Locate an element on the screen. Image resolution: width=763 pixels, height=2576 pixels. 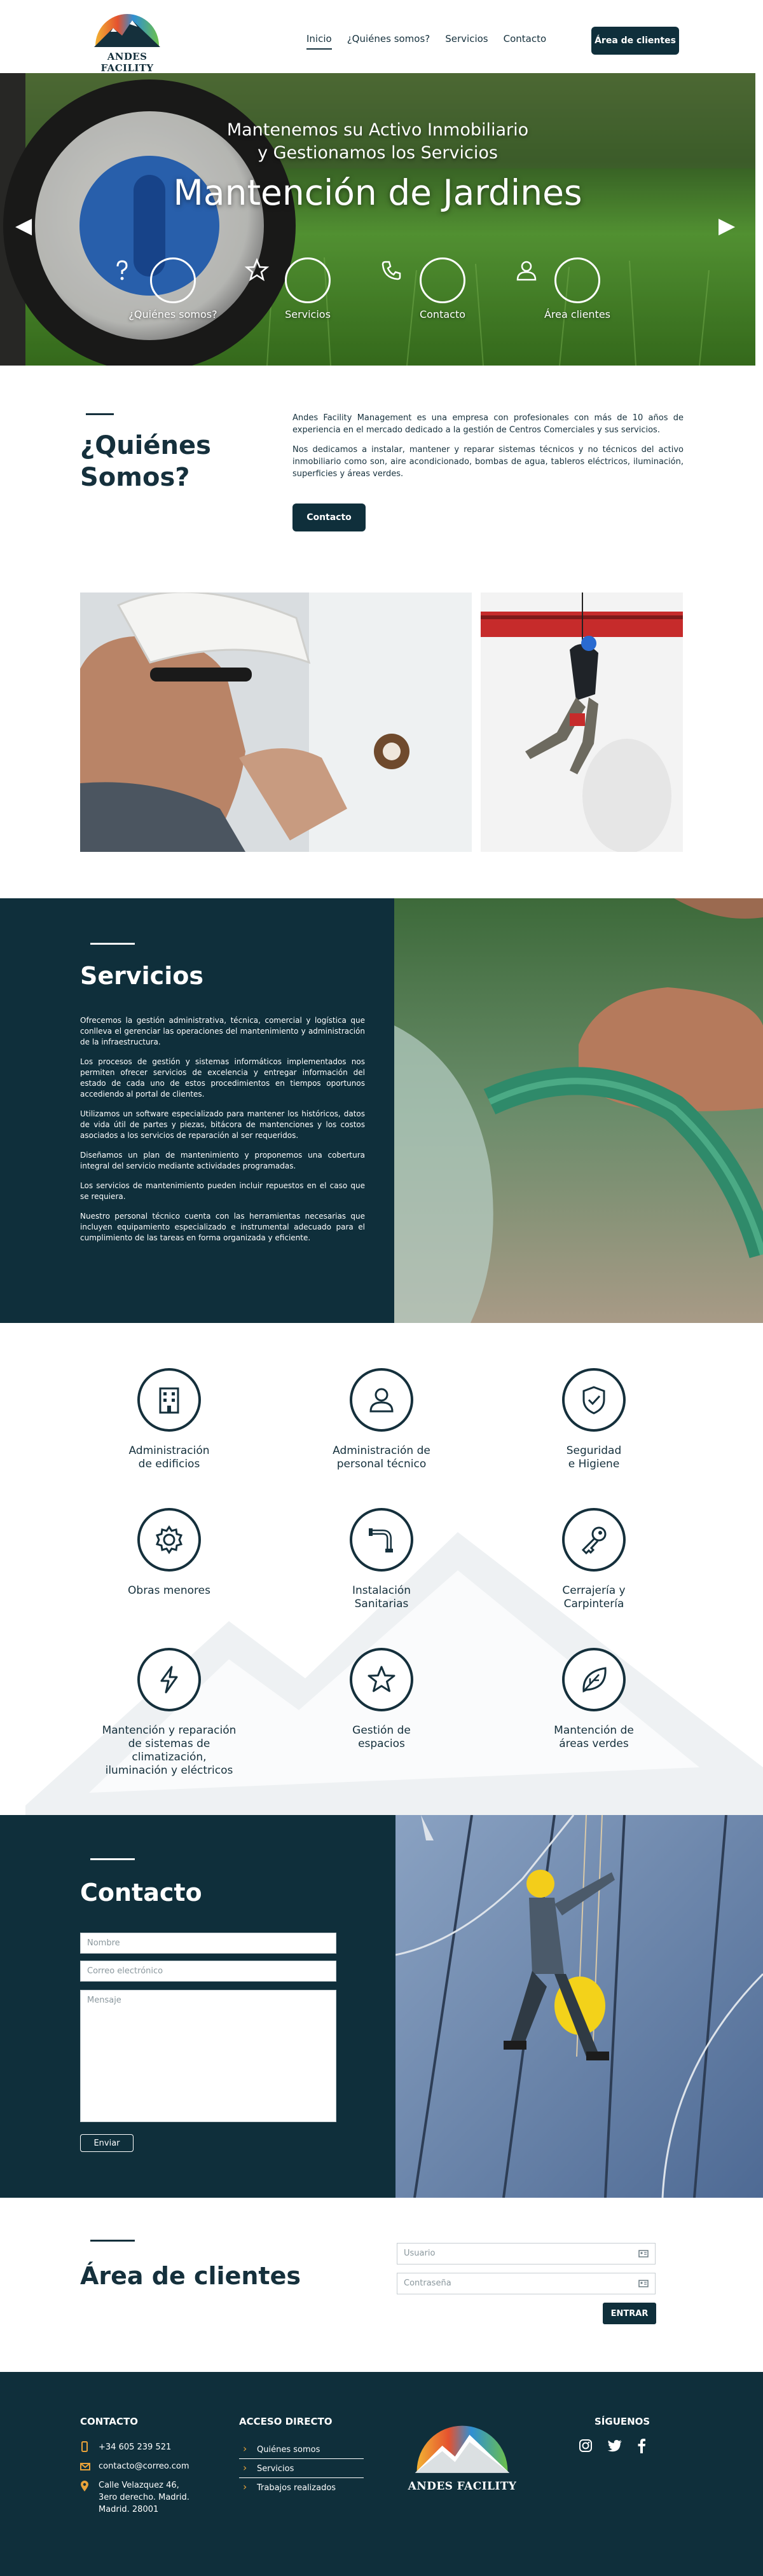
about-title: ¿Quiénes Somos? is located at coordinates (145, 461).